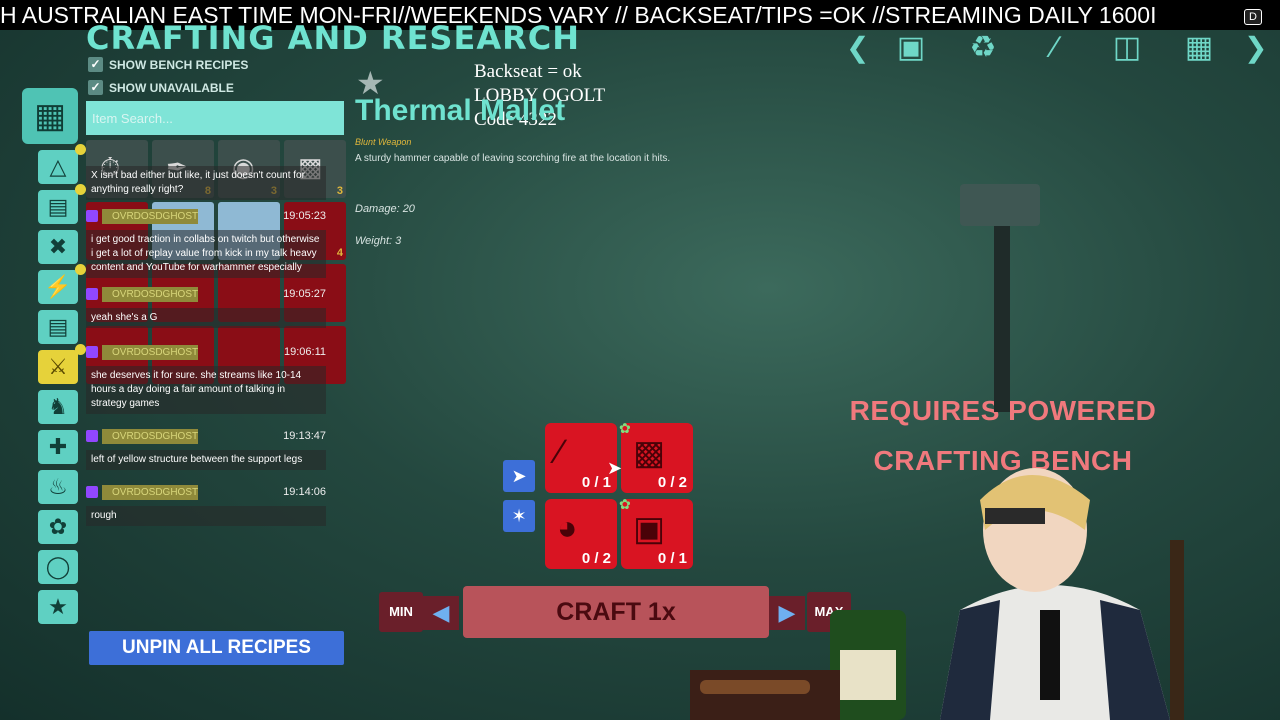 This screenshot has height=720, width=1280. I want to click on recipe-count: 4, so click(339, 253).